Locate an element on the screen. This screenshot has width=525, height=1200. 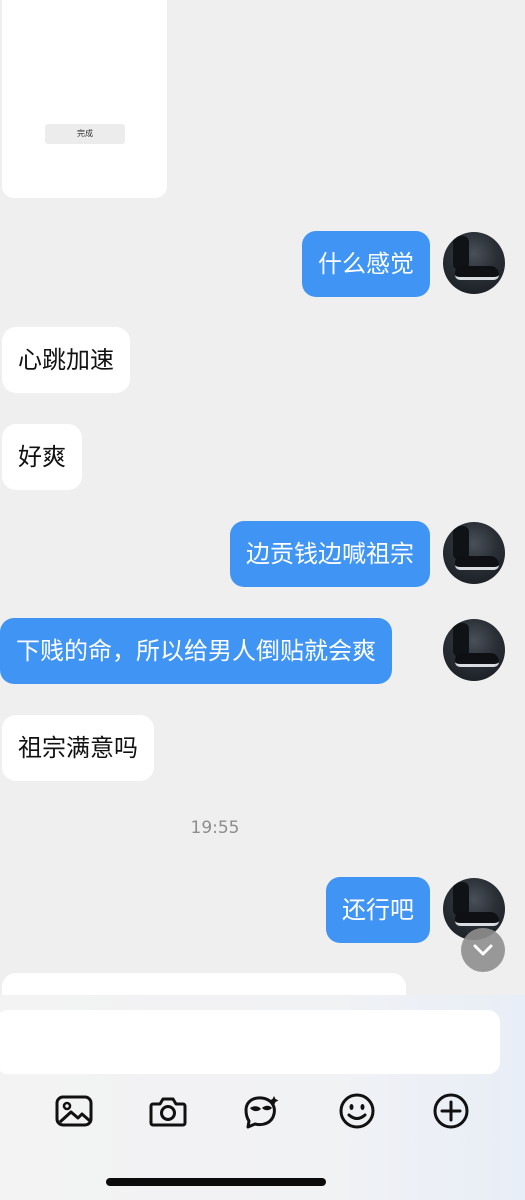
sticker-face-icon is located at coordinates (261, 1111).